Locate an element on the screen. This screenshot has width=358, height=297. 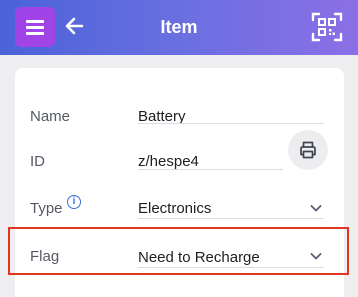
name-label: Name is located at coordinates (50, 116).